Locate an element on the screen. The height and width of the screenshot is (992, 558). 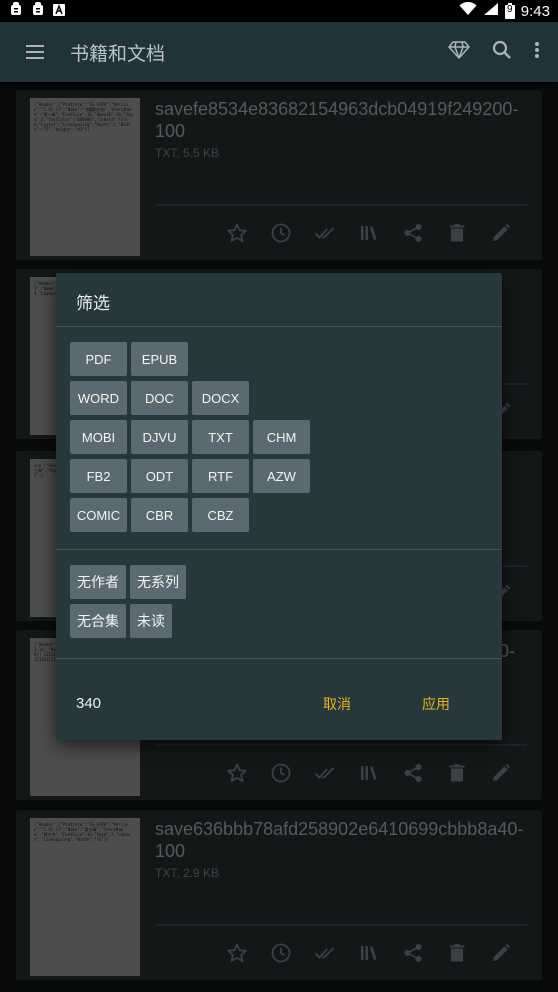
diamond-icon is located at coordinates (459, 52).